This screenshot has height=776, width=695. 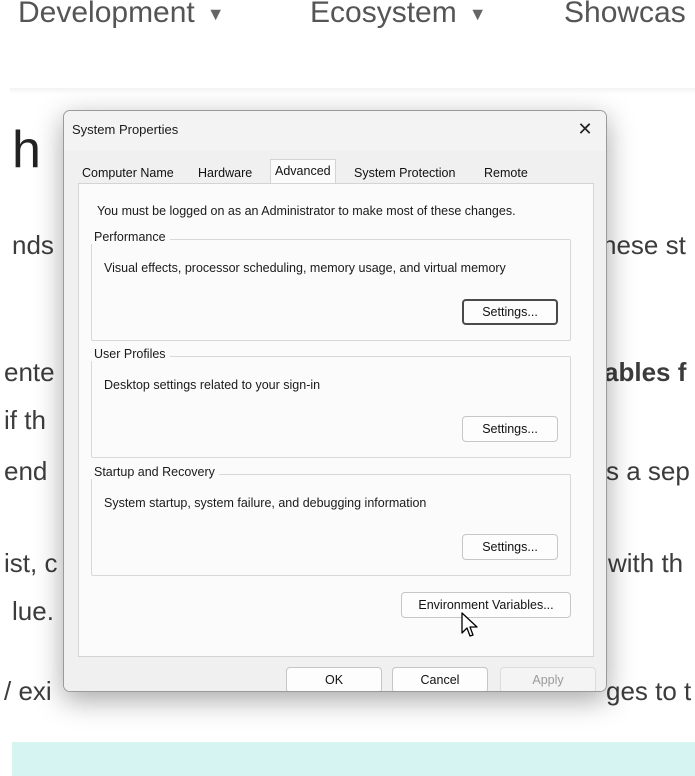 I want to click on nav-item-development: Development ▼, so click(x=121, y=15).